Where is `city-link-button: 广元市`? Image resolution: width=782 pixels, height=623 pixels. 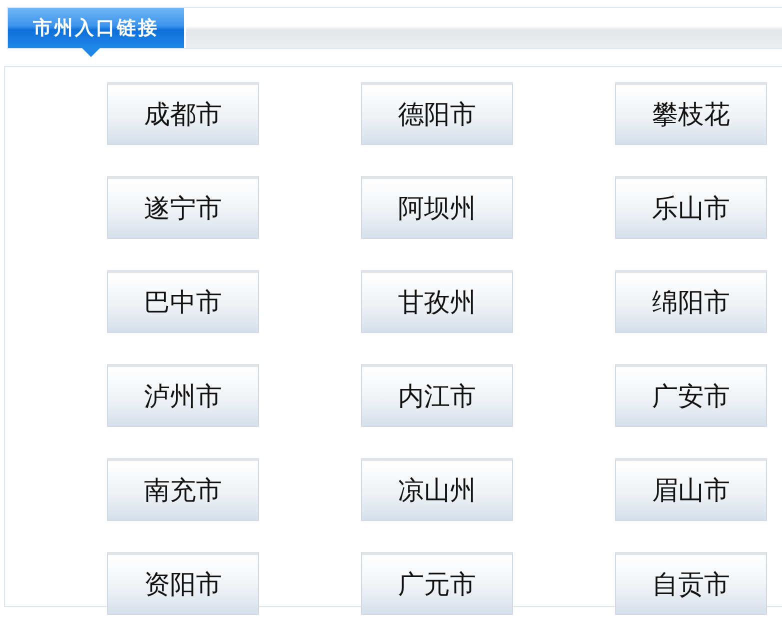 city-link-button: 广元市 is located at coordinates (437, 583).